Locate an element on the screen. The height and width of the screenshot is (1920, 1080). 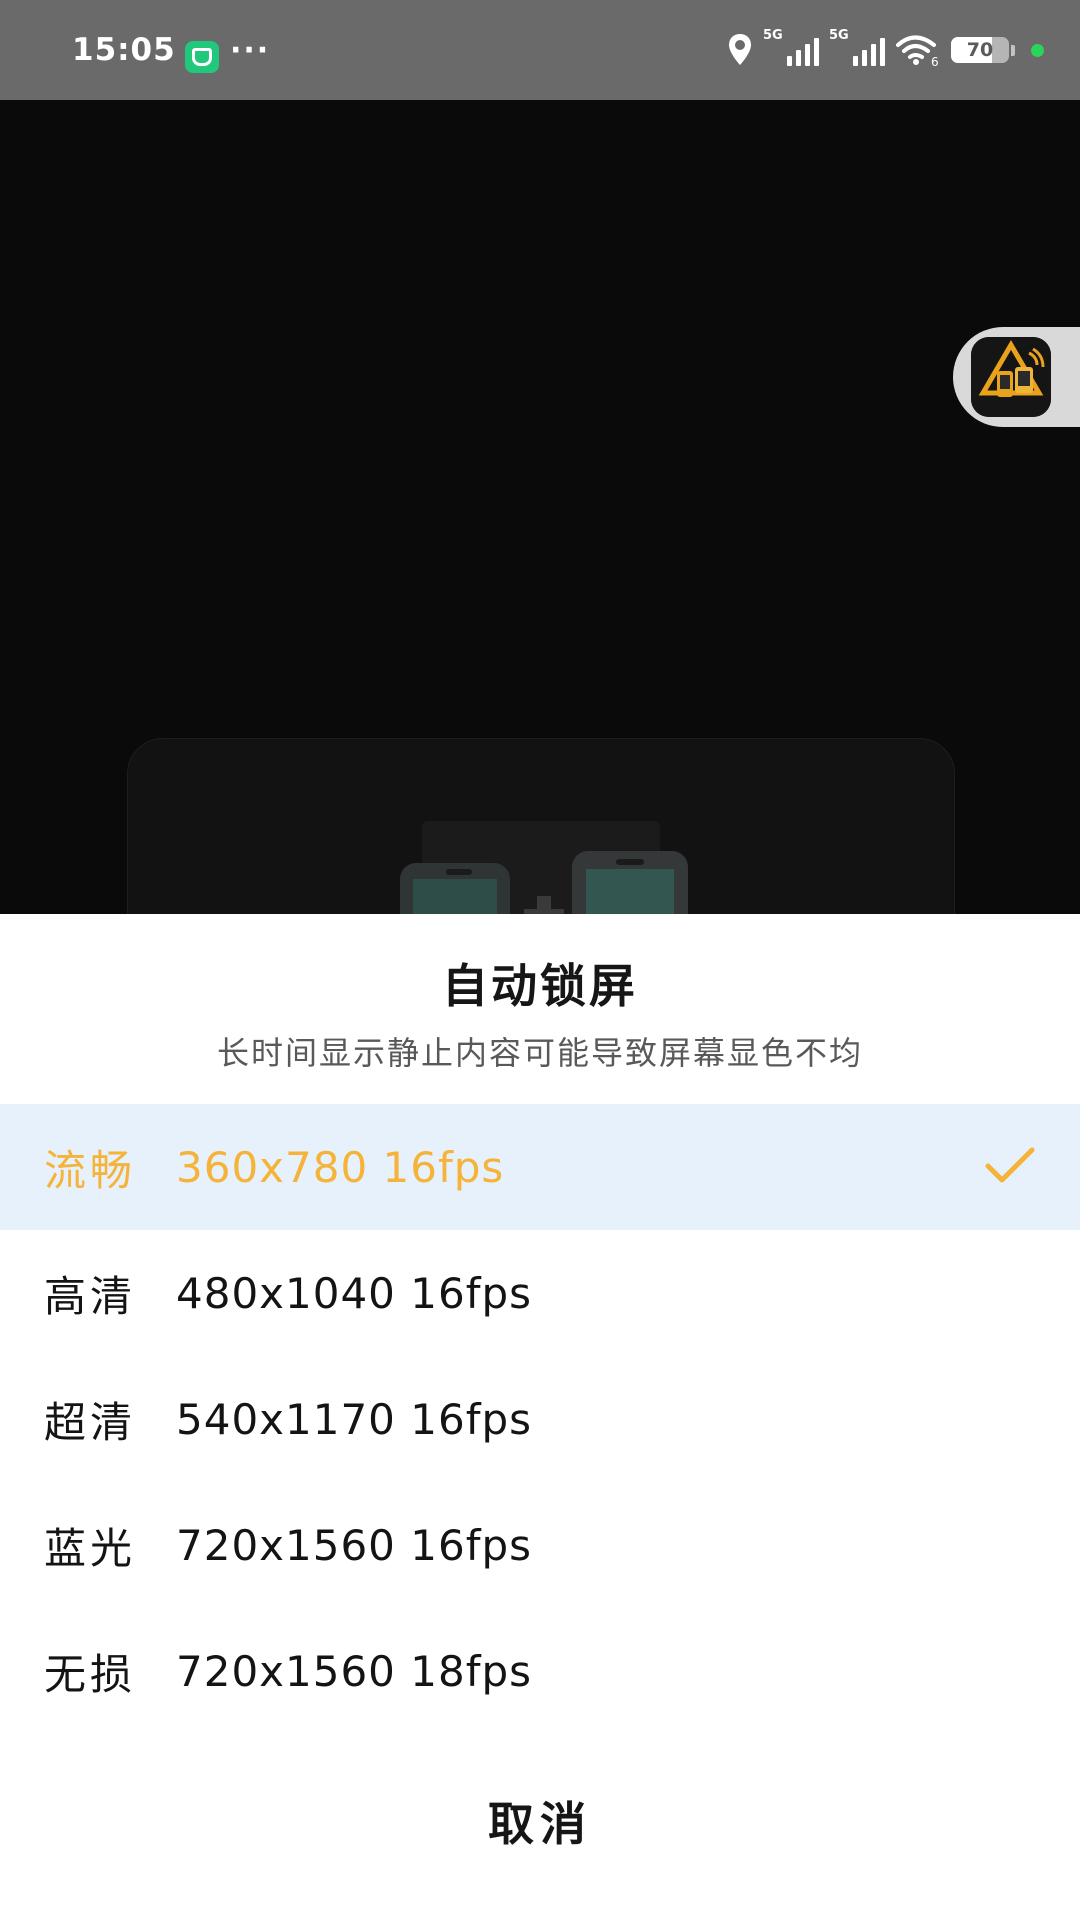
quality-option-smooth: 流畅 360x780 16fps is located at coordinates (540, 1167).